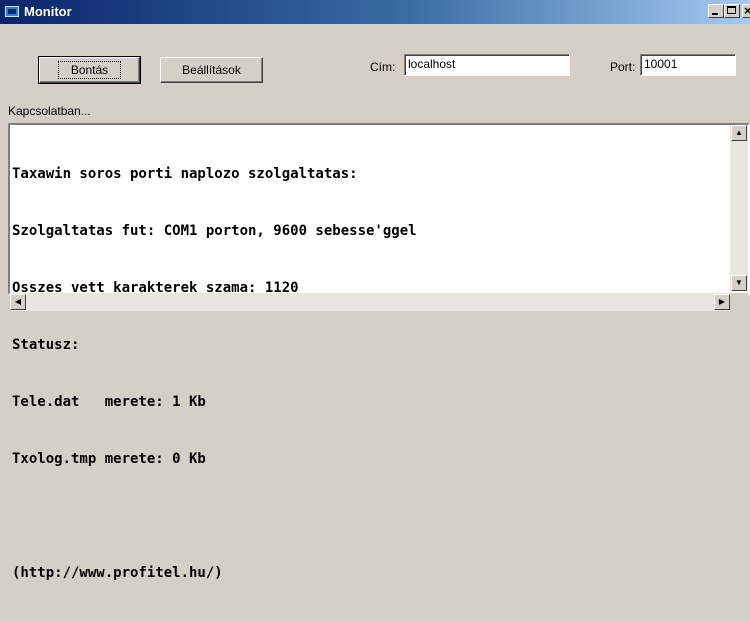  I want to click on arrow-left-icon: ◀, so click(18, 302).